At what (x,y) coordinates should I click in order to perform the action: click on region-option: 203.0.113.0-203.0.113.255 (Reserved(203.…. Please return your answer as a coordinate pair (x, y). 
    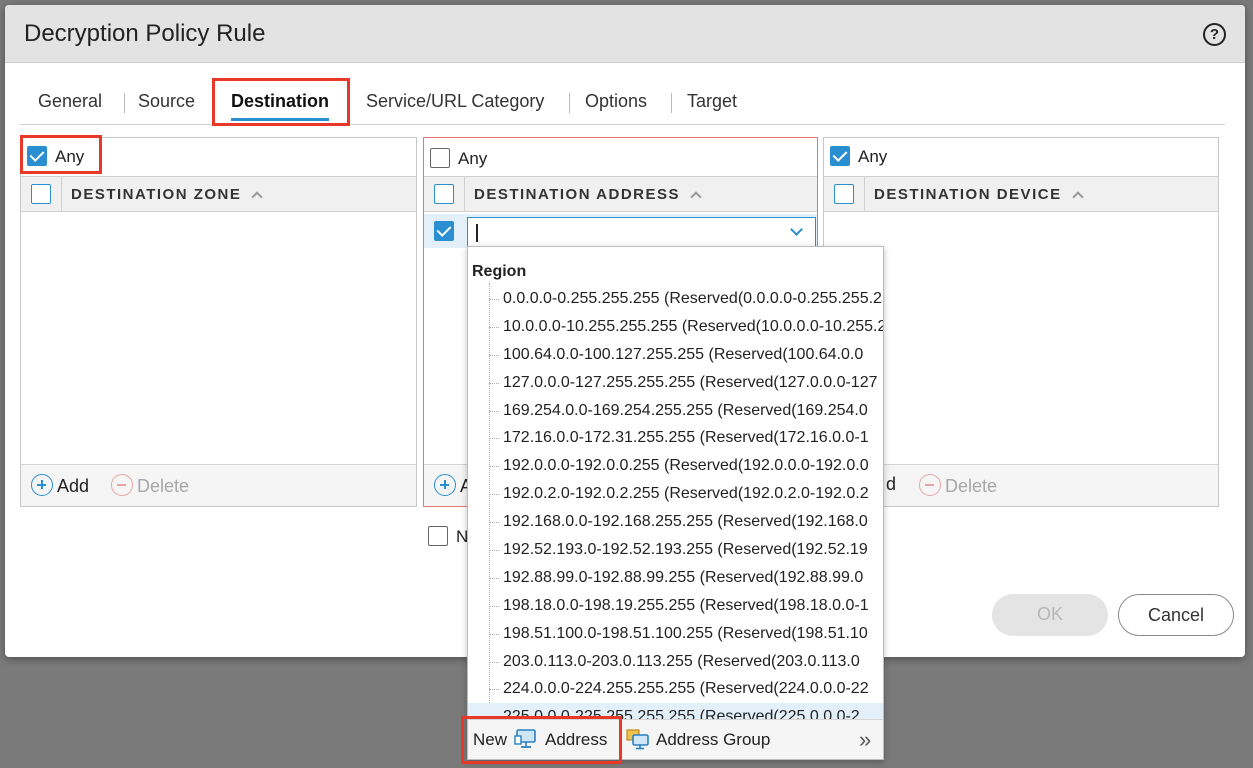
    Looking at the image, I should click on (675, 662).